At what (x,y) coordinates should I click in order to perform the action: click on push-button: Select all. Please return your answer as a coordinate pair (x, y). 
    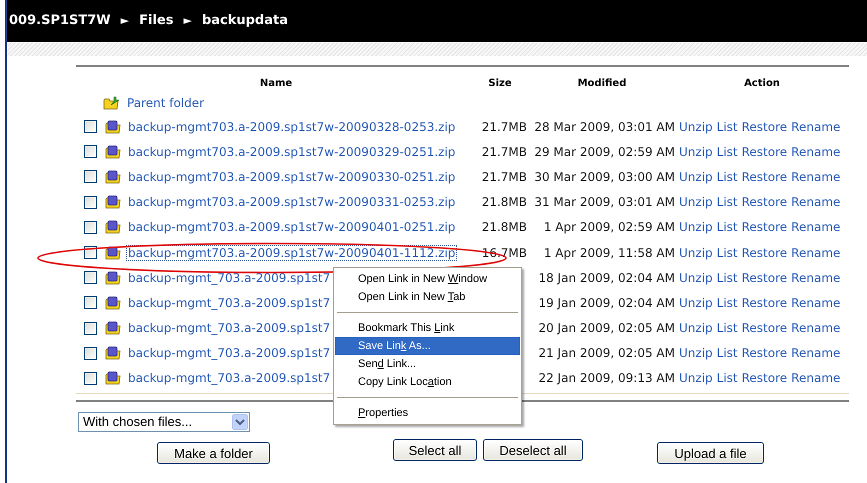
    Looking at the image, I should click on (435, 450).